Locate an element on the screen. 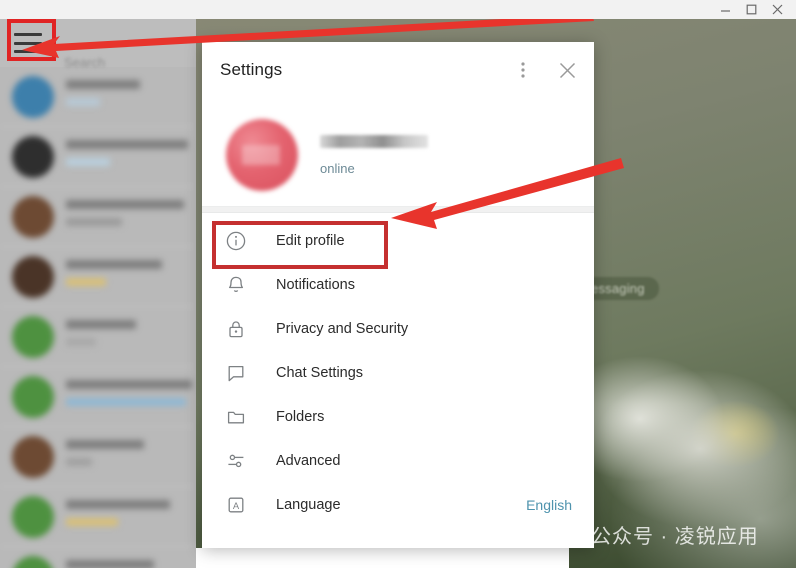 The image size is (796, 568). dialog-header: Settings is located at coordinates (398, 70).